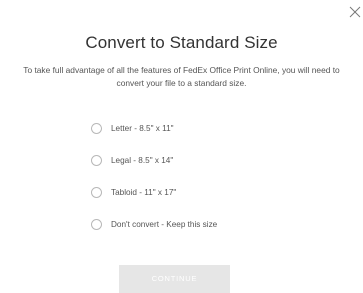 The image size is (363, 293). Describe the element at coordinates (96, 192) in the screenshot. I see `radio-tabloid` at that location.